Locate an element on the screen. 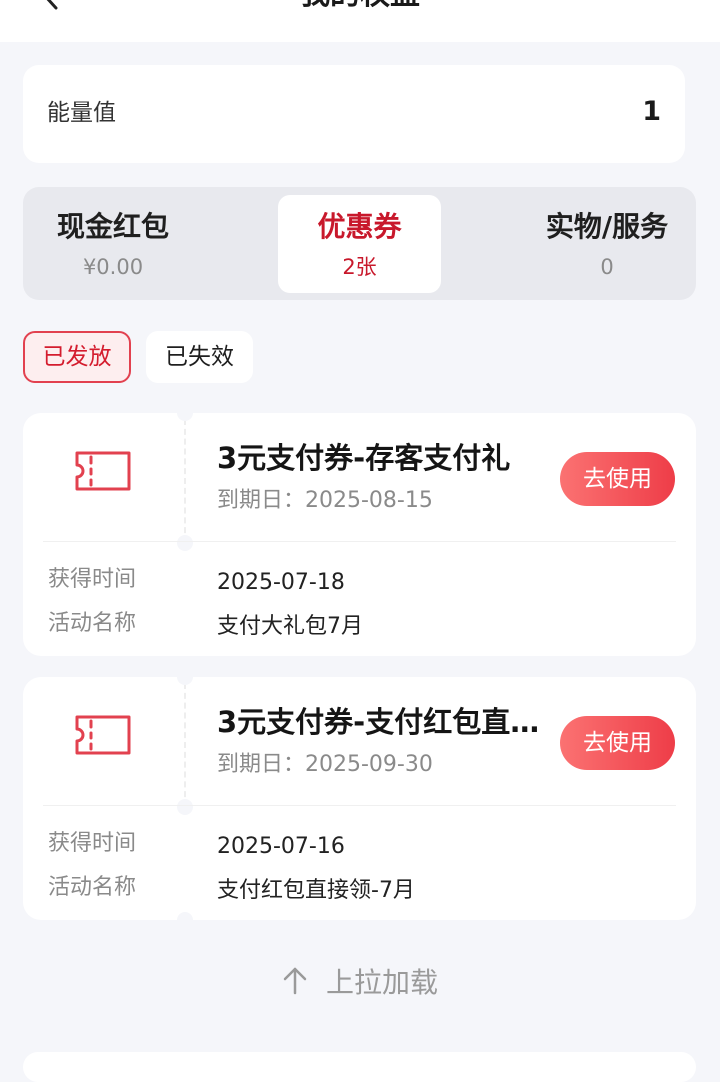  energy-card: 能量值 1 is located at coordinates (354, 114).